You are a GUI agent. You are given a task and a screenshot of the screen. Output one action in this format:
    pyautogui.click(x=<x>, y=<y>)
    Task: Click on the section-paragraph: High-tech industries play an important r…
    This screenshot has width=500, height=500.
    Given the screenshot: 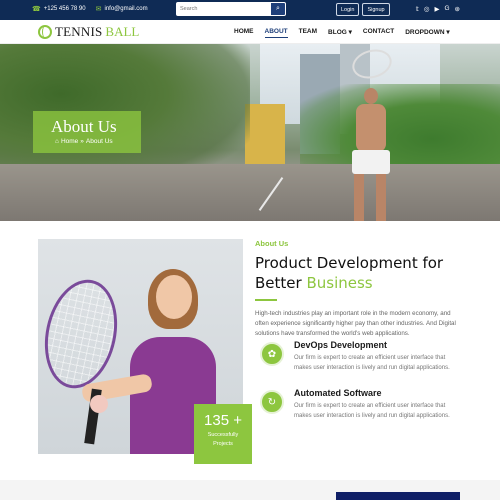 What is the action you would take?
    pyautogui.click(x=355, y=323)
    